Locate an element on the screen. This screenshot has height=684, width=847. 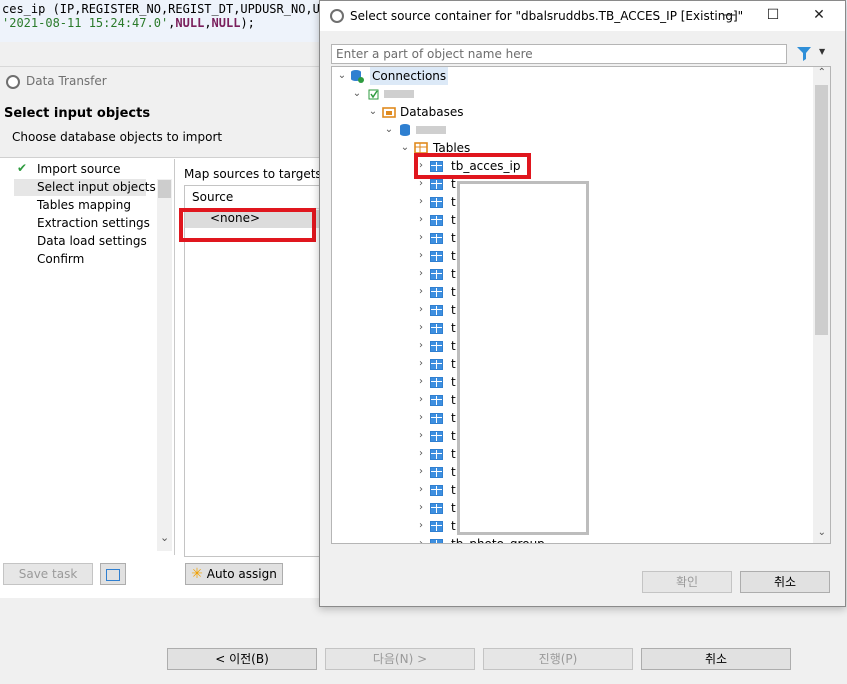
search-input: Enter a part of object name here is located at coordinates (559, 54).